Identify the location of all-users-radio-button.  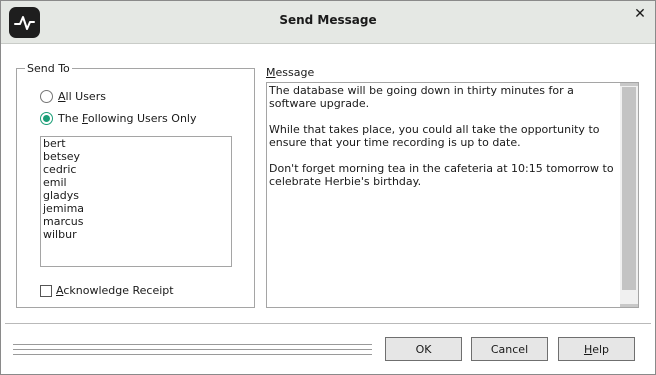
(46, 96).